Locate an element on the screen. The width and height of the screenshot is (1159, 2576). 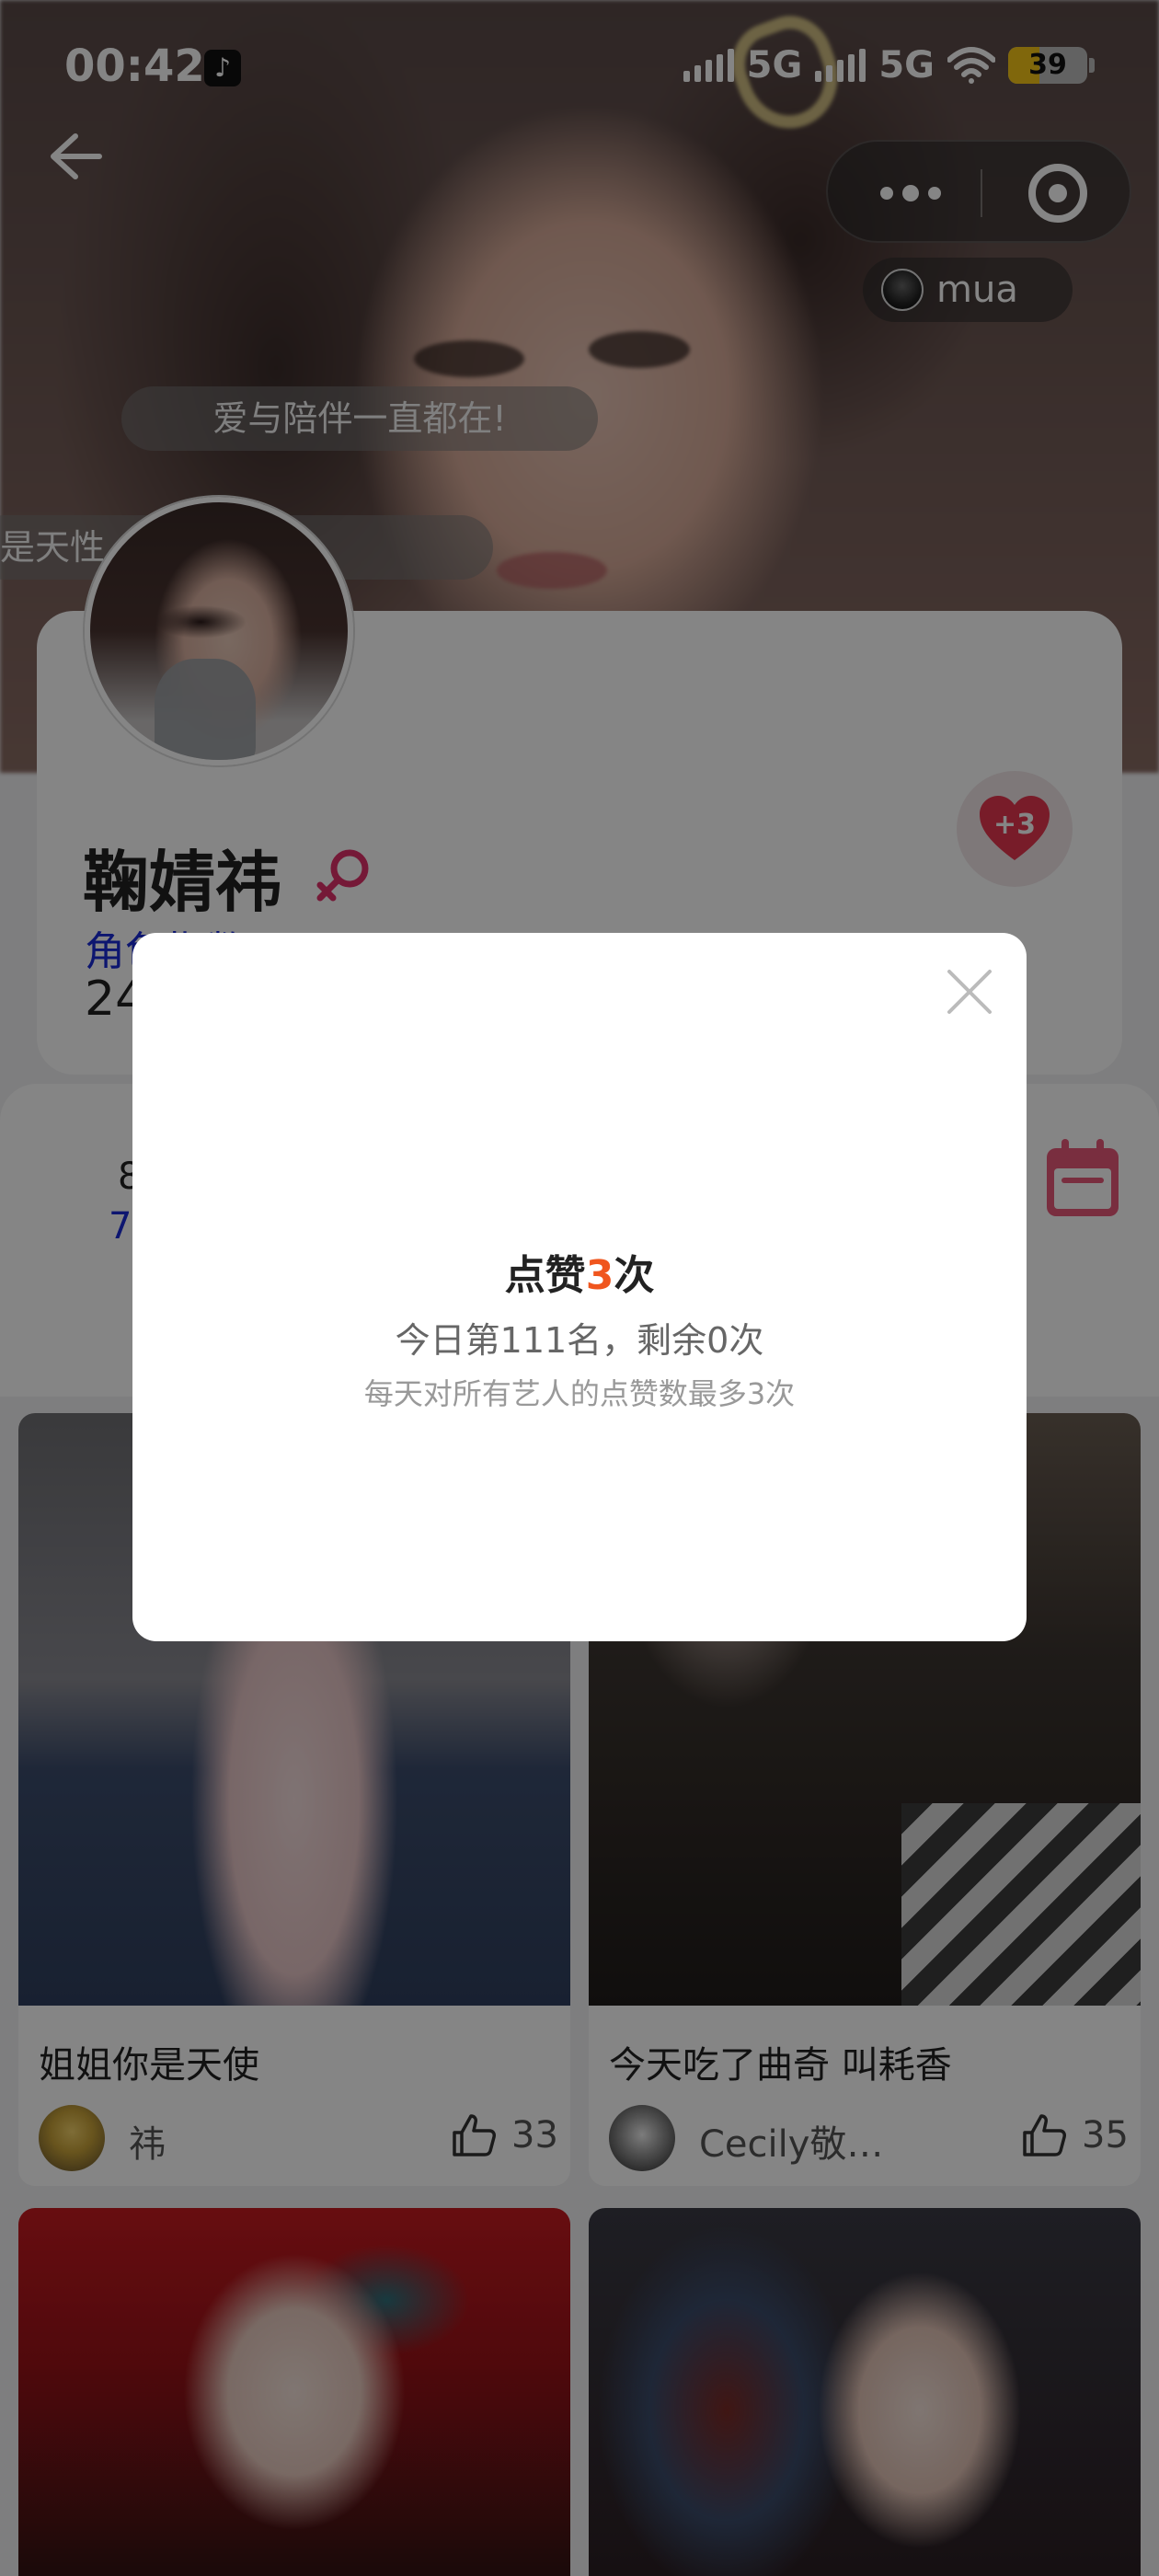
modal-rank-text: 今日第111名，剩余0次 is located at coordinates (579, 1340).